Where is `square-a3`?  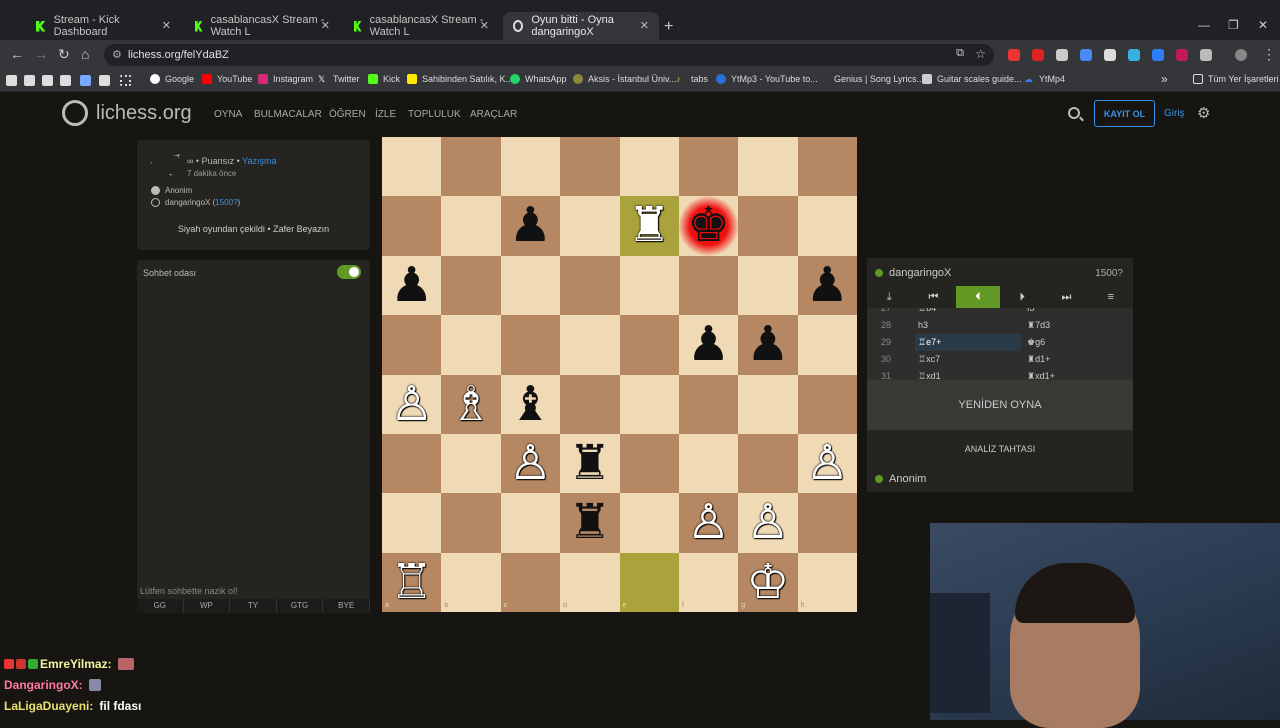
square-a3 is located at coordinates (412, 463).